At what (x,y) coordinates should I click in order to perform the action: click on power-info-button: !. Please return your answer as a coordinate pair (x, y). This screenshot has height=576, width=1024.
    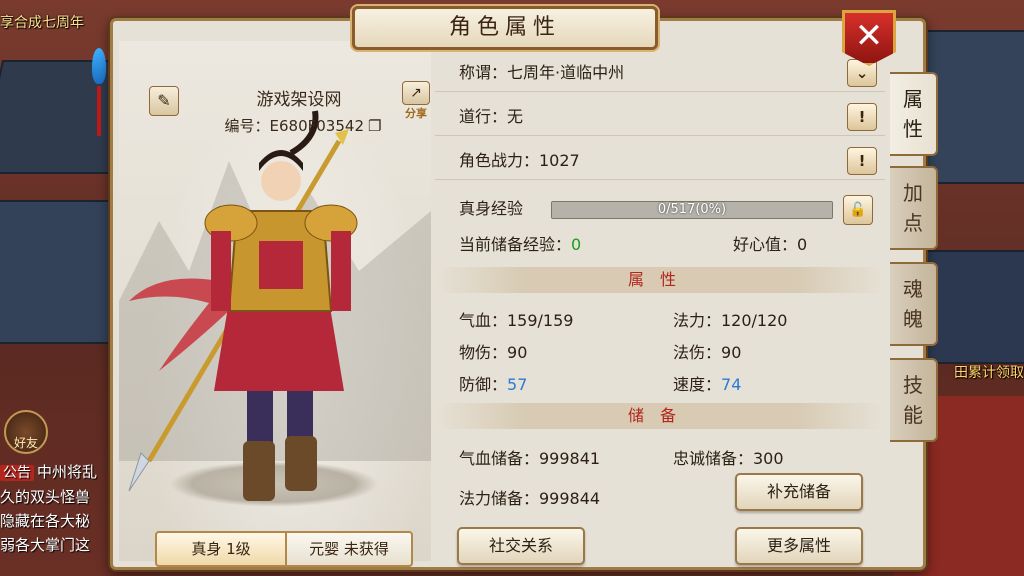
    Looking at the image, I should click on (862, 161).